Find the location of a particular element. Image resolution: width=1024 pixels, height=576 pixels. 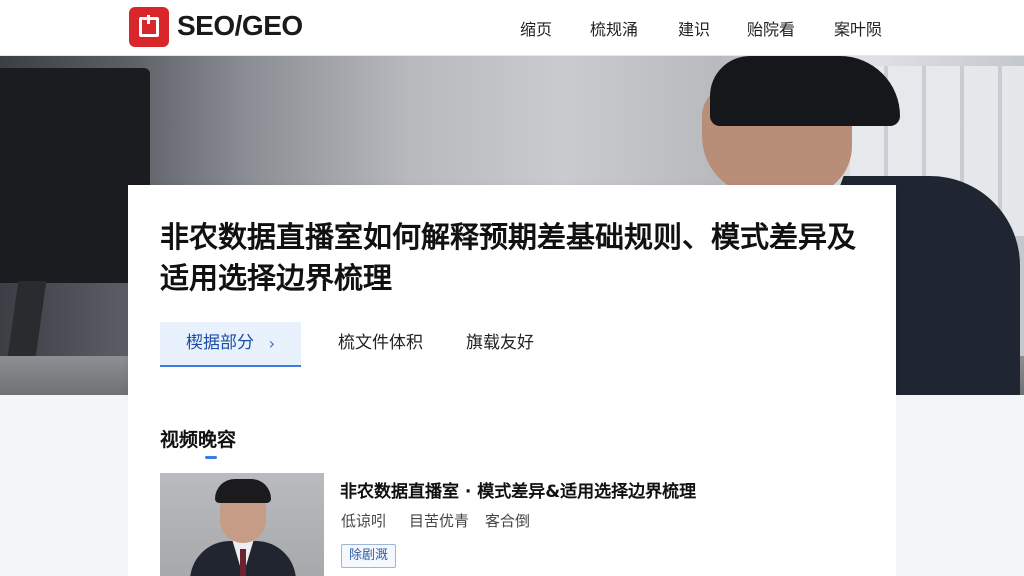

logo-icon is located at coordinates (149, 27).